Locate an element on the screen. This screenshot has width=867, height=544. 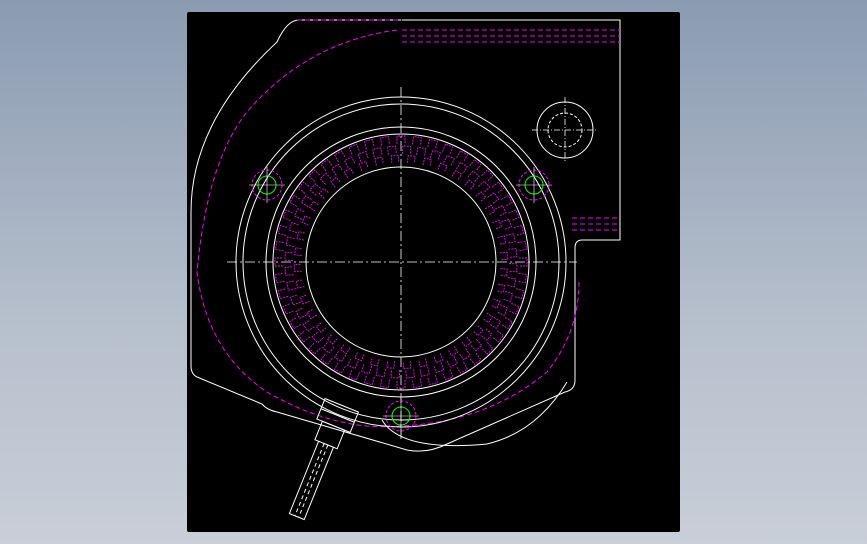
mounting-hole-left is located at coordinates (267, 185).